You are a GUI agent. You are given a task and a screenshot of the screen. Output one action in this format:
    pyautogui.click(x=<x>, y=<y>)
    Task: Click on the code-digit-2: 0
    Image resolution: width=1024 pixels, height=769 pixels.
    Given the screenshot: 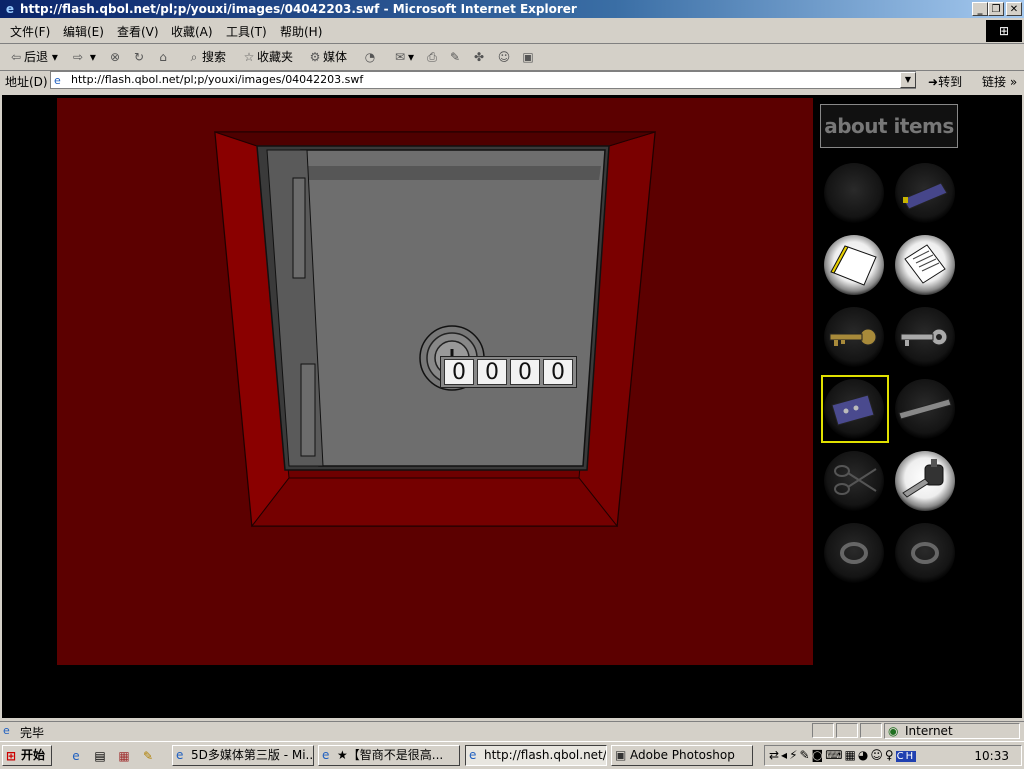 What is the action you would take?
    pyautogui.click(x=492, y=372)
    